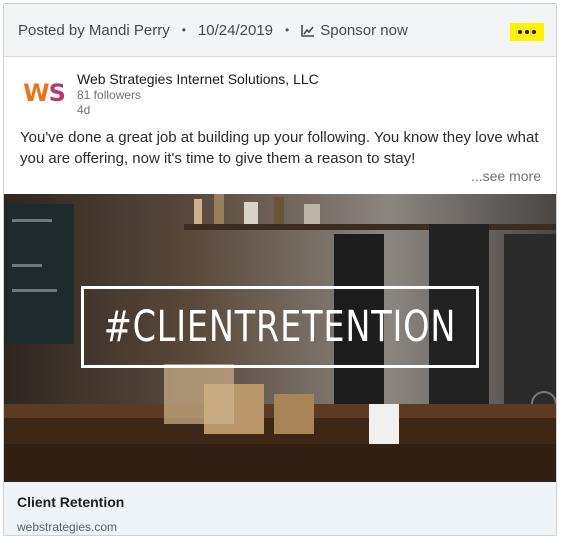 The height and width of the screenshot is (539, 562). I want to click on sponsor-now-button: Sponsor now, so click(354, 30).